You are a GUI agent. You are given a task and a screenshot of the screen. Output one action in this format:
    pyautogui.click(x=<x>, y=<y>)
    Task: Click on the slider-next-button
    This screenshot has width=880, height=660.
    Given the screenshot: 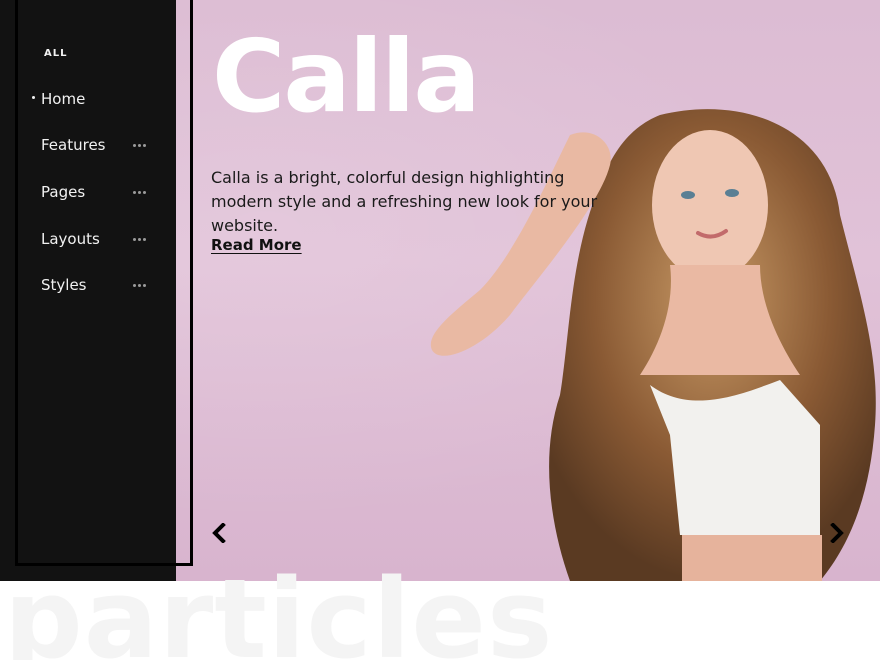 What is the action you would take?
    pyautogui.click(x=837, y=533)
    